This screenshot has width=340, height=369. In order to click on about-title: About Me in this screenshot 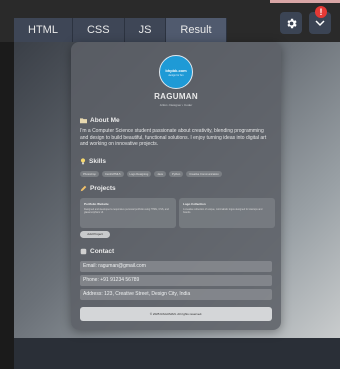, I will do `click(105, 120)`.